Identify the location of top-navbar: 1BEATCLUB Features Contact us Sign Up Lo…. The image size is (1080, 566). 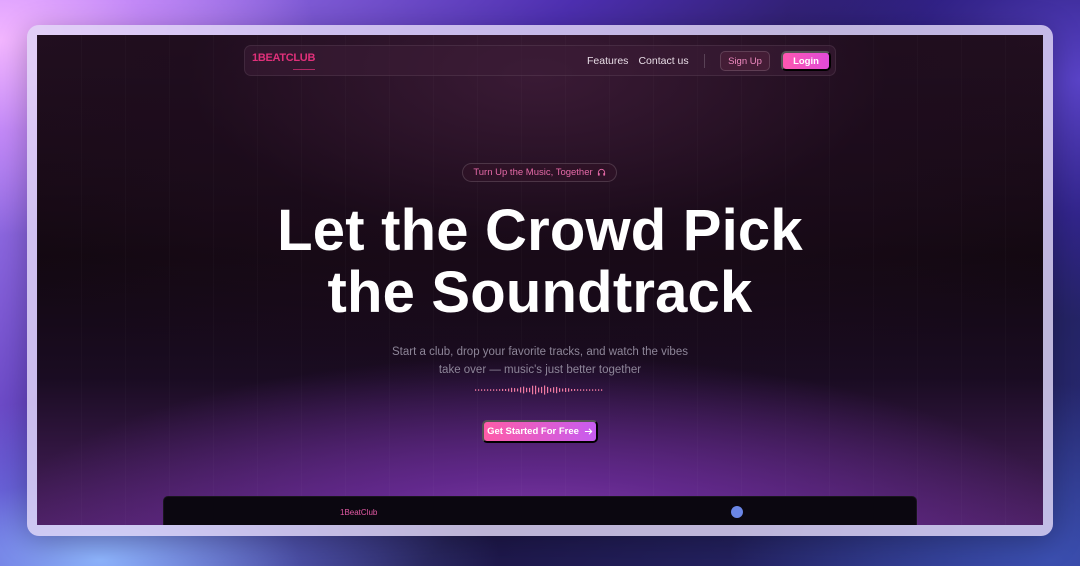
(540, 60).